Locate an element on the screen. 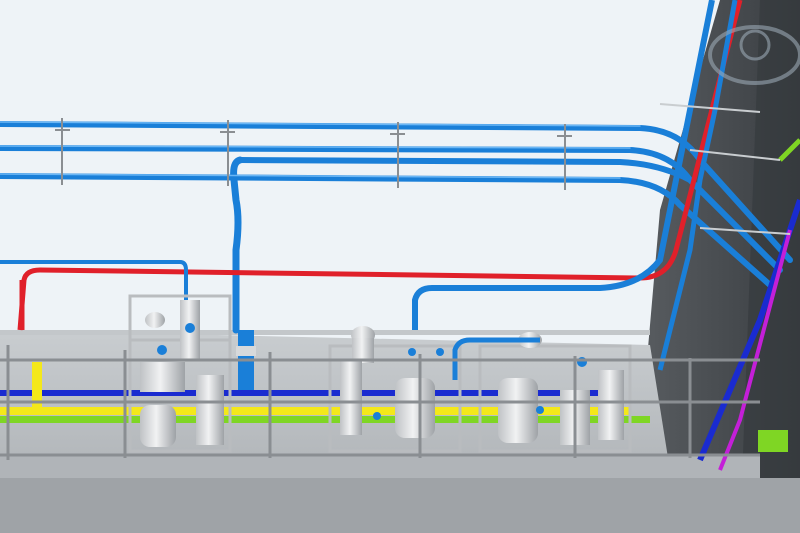  green-accent-block is located at coordinates (773, 441).